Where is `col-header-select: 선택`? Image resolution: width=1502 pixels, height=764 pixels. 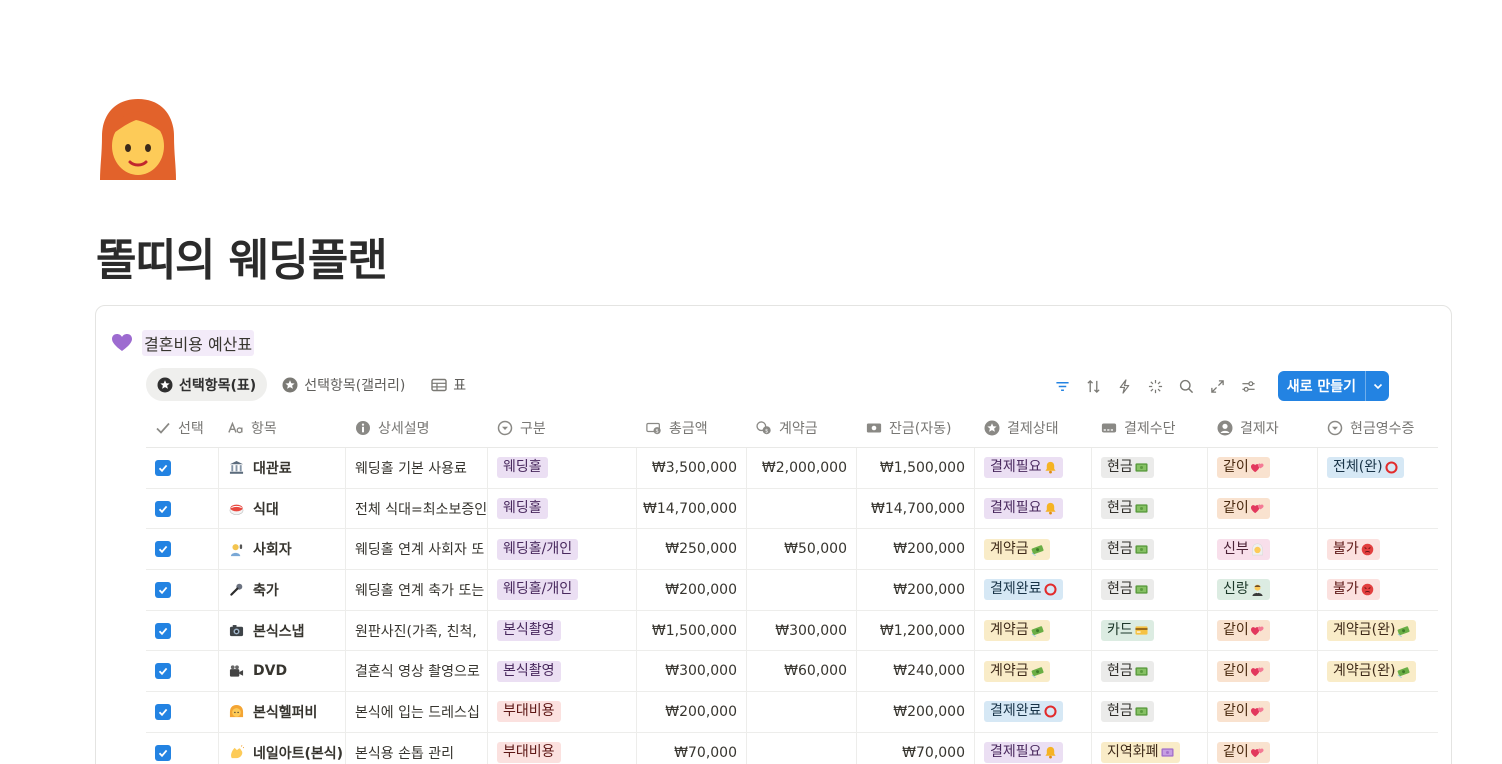 col-header-select: 선택 is located at coordinates (182, 427).